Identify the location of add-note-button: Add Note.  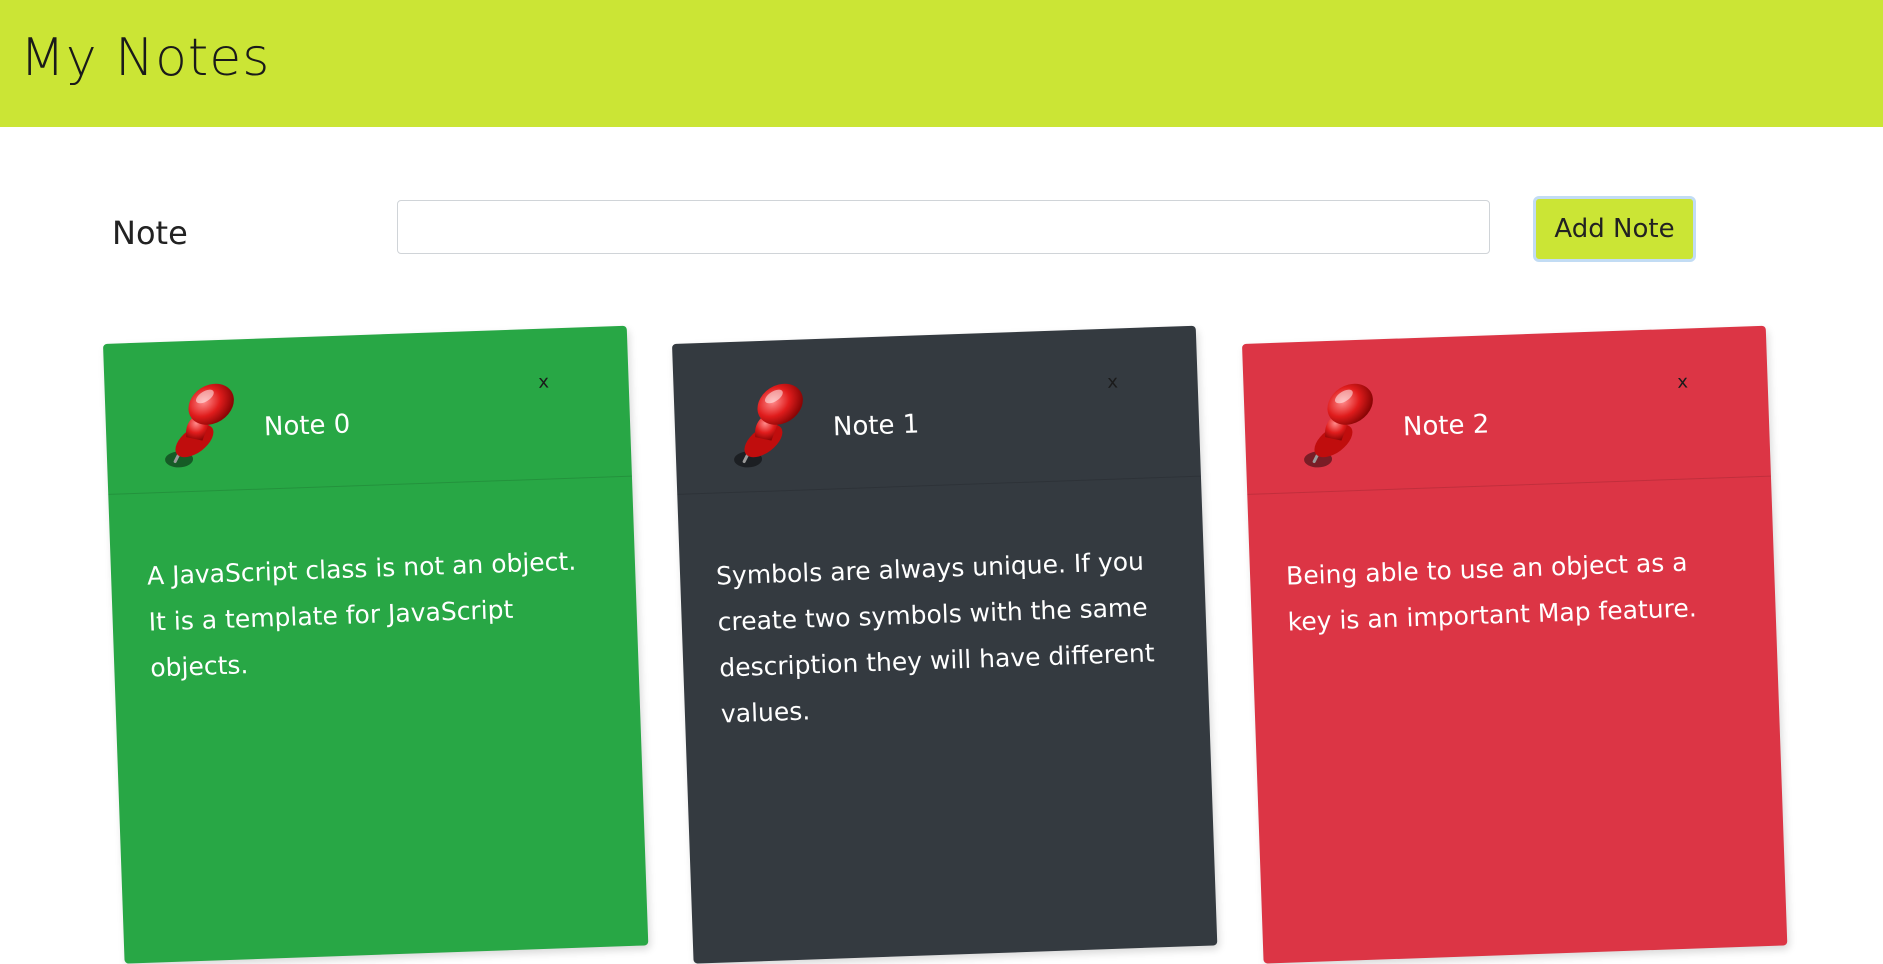
(1614, 229).